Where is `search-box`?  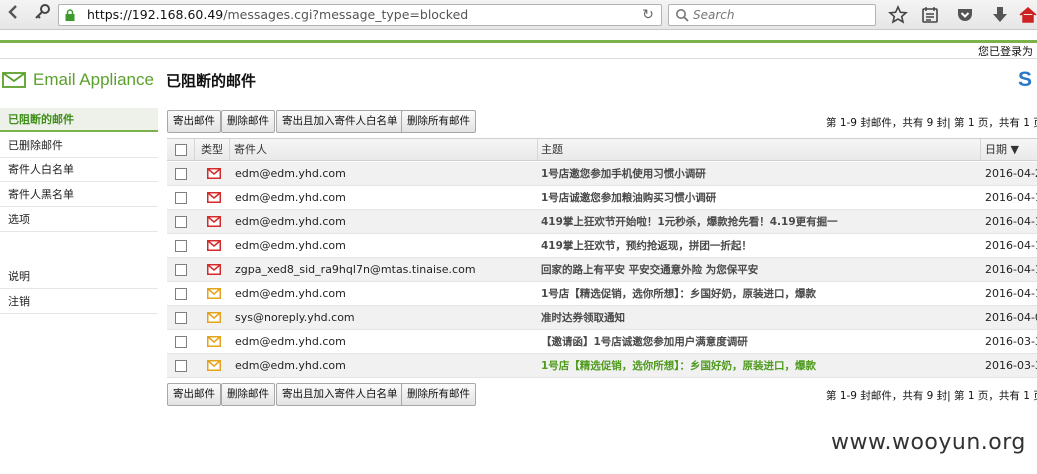 search-box is located at coordinates (772, 15).